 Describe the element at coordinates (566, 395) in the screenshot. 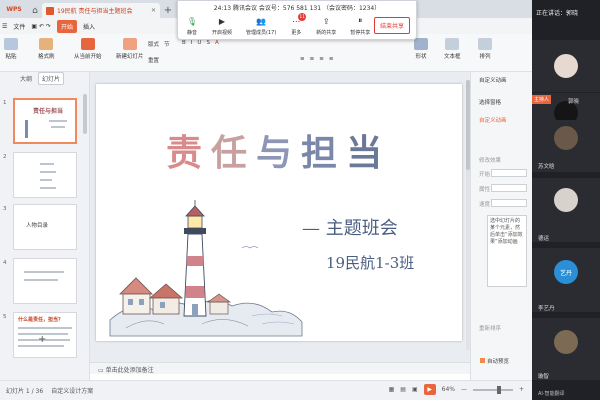

I see `ai-translate-label: AI·智能翻译` at that location.